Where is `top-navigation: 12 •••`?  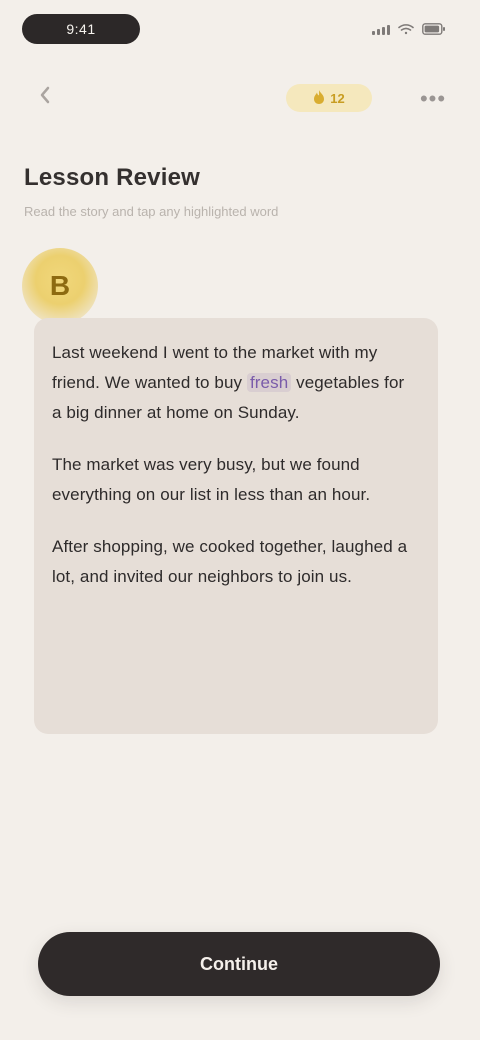 top-navigation: 12 ••• is located at coordinates (240, 98).